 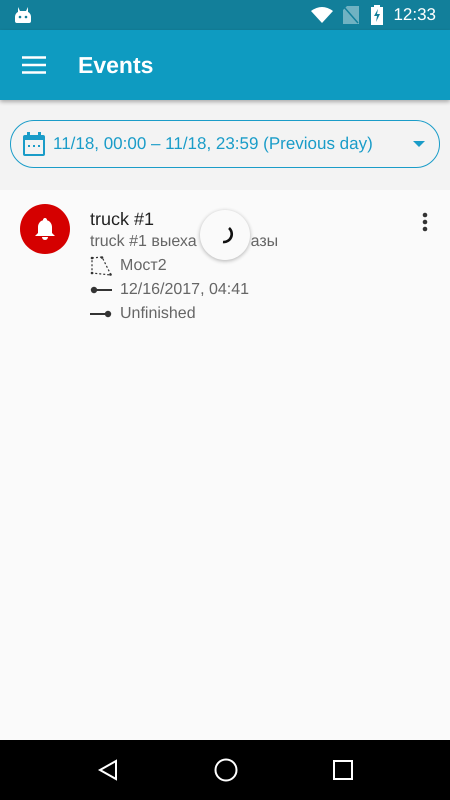 I want to click on menu-button, so click(x=34, y=65).